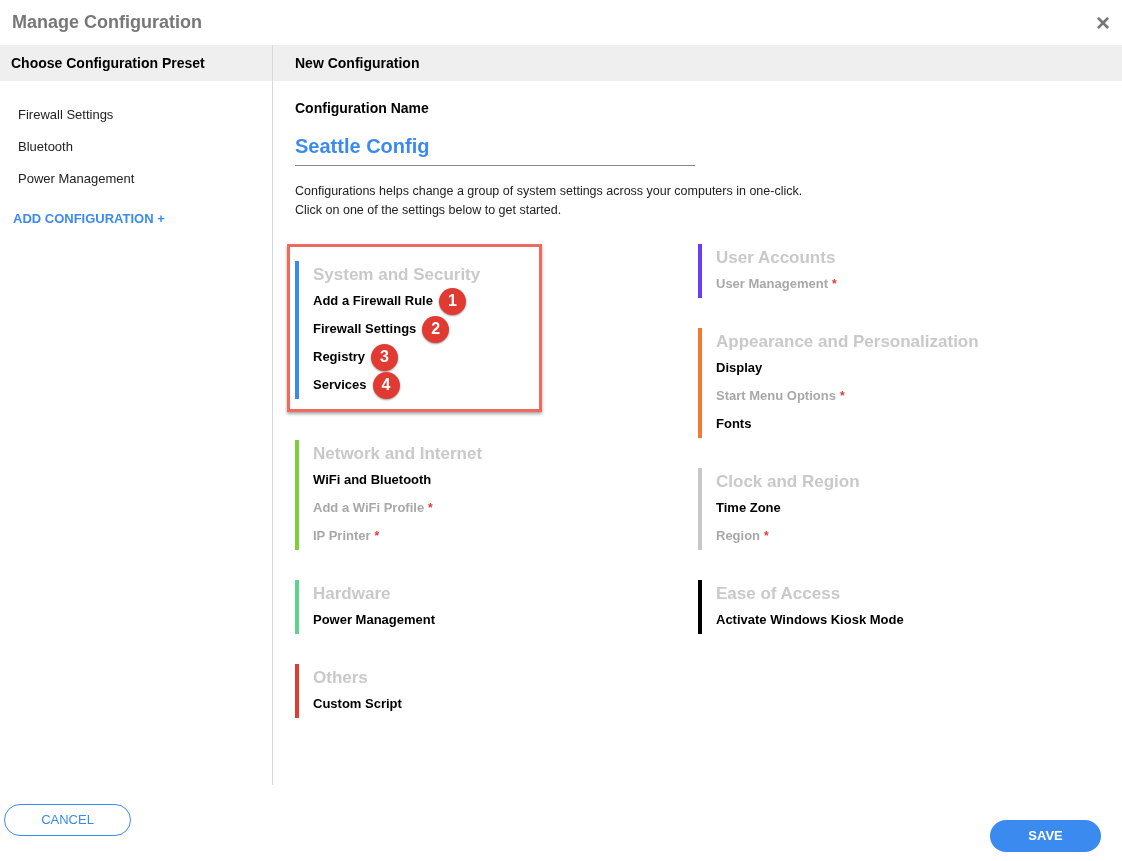 The image size is (1122, 861). I want to click on step-badge: 4, so click(386, 385).